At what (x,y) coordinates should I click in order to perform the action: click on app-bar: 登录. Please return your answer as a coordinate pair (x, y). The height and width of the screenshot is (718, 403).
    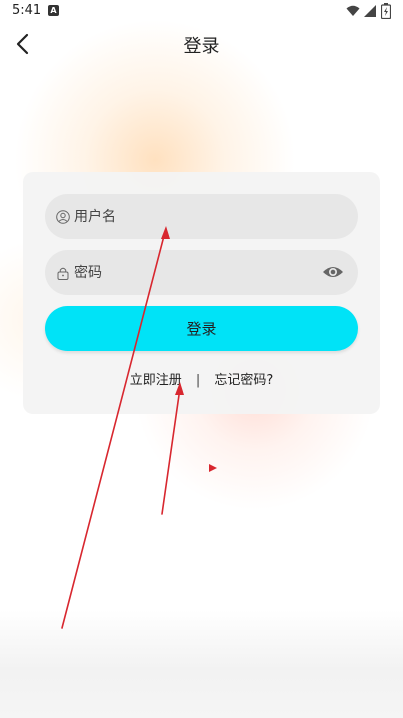
    Looking at the image, I should click on (201, 44).